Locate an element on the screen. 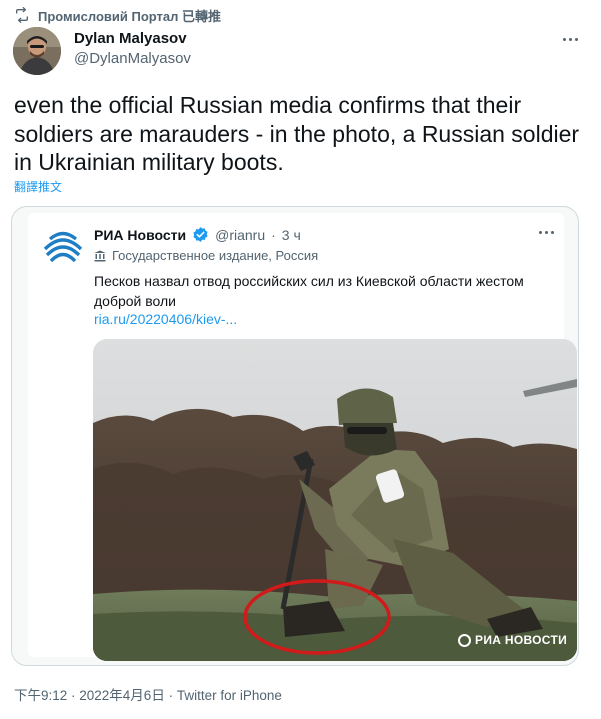 Image resolution: width=601 pixels, height=719 pixels. translate-tweet-link: 翻譯推文 is located at coordinates (38, 186).